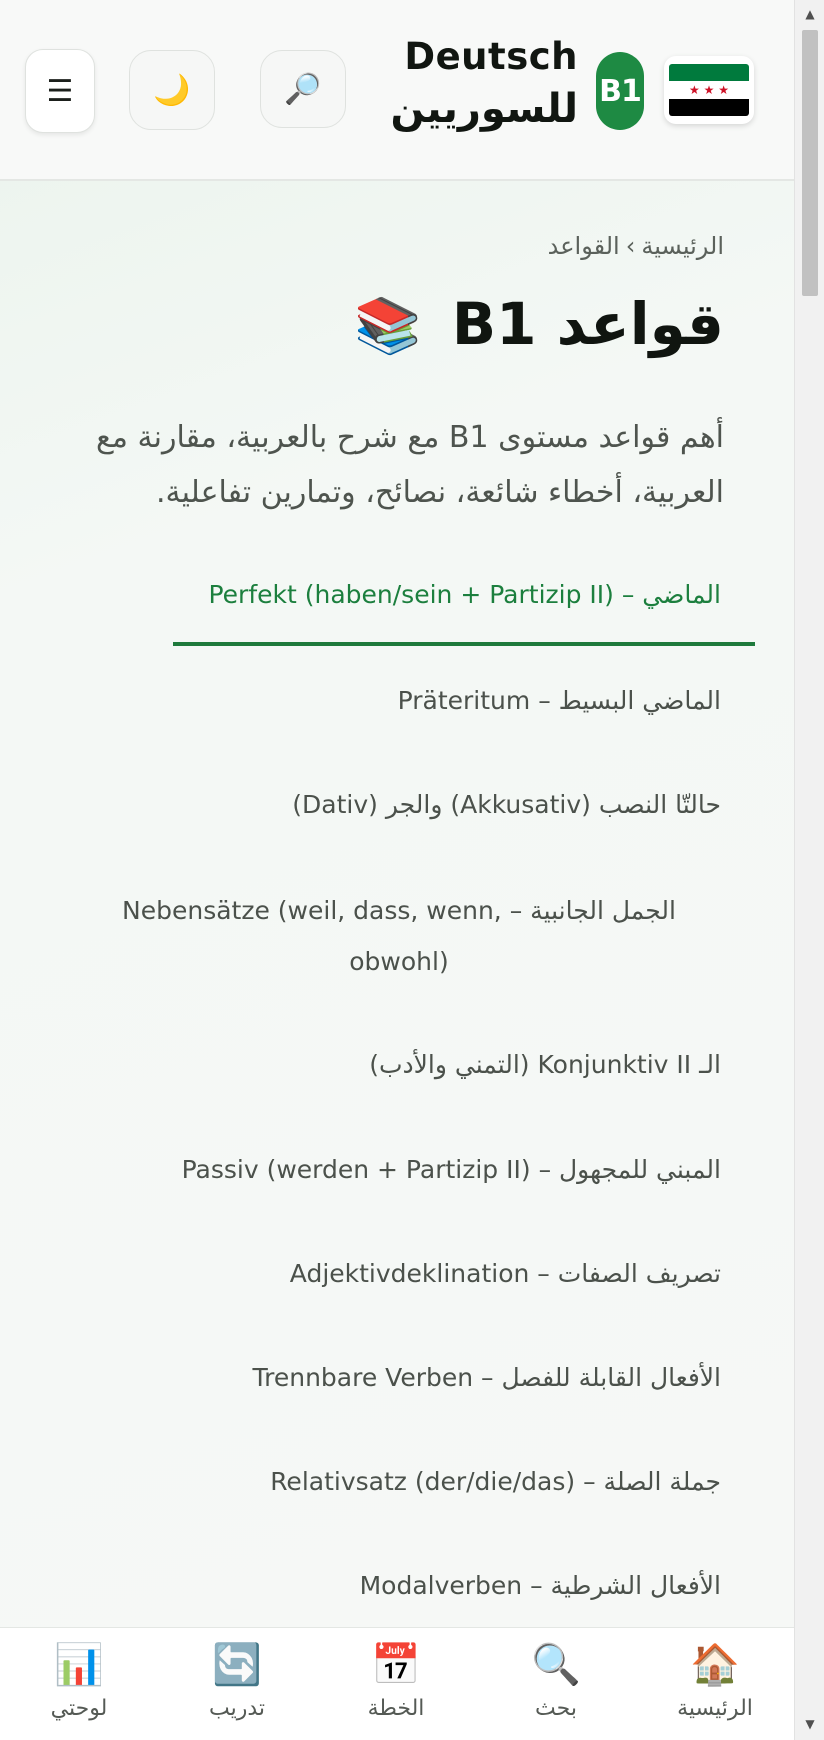 Image resolution: width=824 pixels, height=1740 pixels. What do you see at coordinates (556, 1708) in the screenshot?
I see `nav-label-search: بحث` at bounding box center [556, 1708].